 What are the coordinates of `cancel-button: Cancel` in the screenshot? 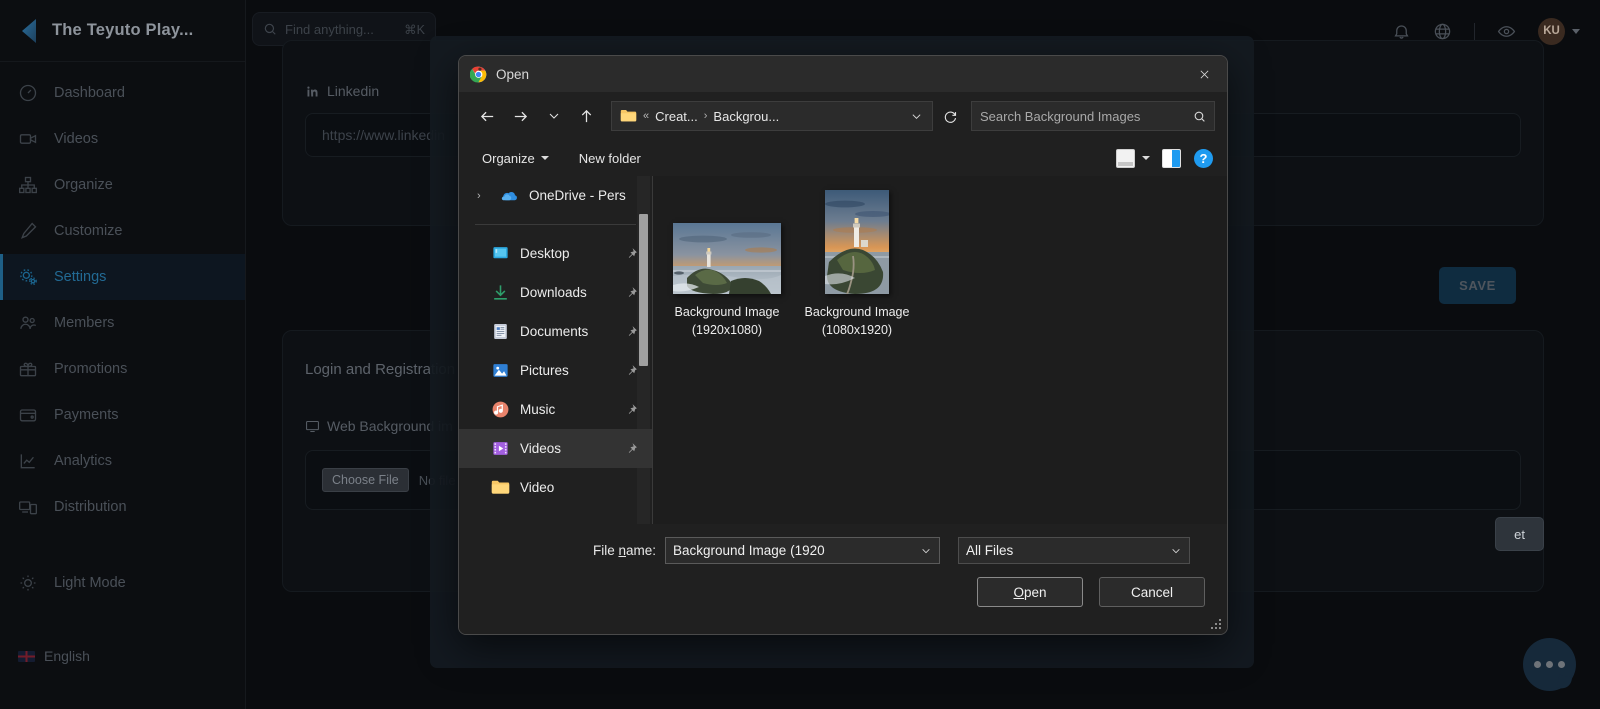 It's located at (1152, 592).